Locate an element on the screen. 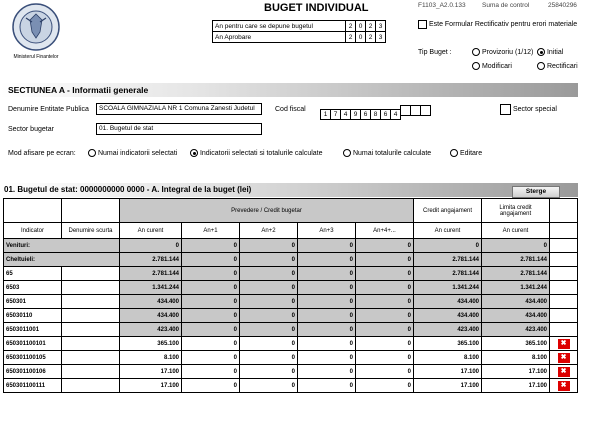 The width and height of the screenshot is (592, 442). col-denumire-scurta: Denumire scurta is located at coordinates (90, 230).